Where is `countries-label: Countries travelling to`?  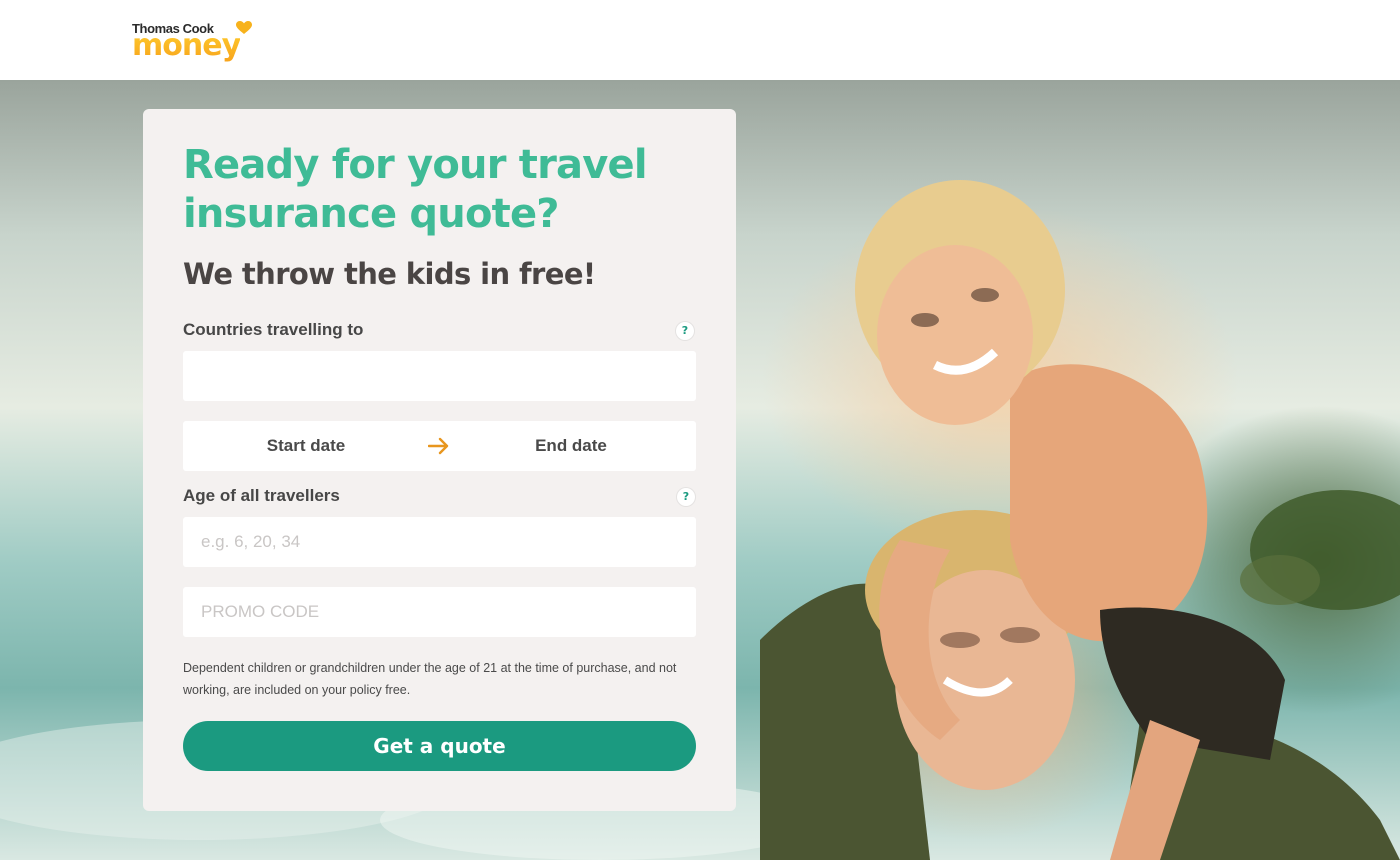
countries-label: Countries travelling to is located at coordinates (273, 329).